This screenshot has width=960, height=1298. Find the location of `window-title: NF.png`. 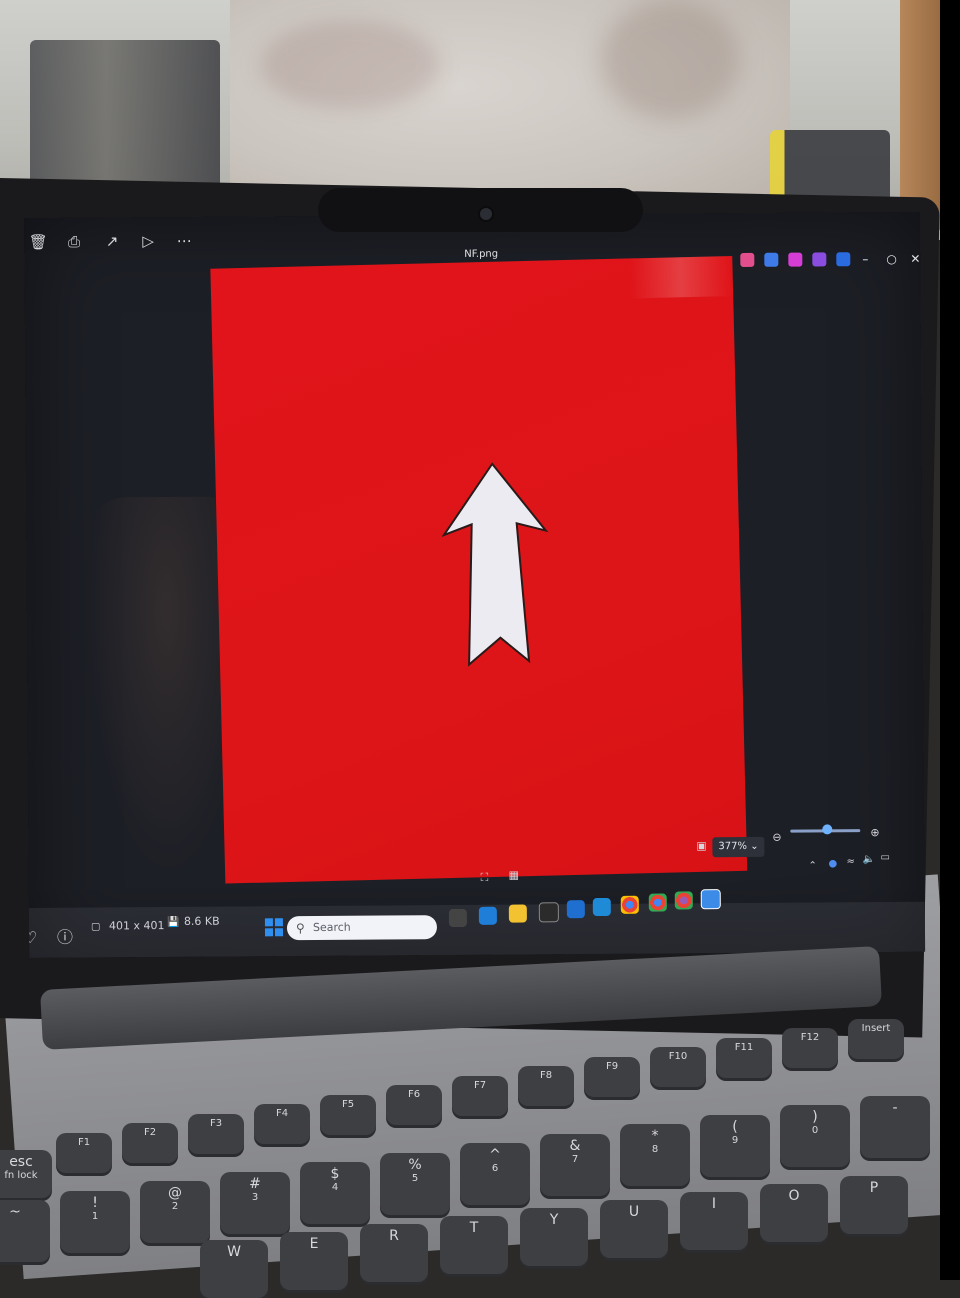

window-title: NF.png is located at coordinates (481, 254).